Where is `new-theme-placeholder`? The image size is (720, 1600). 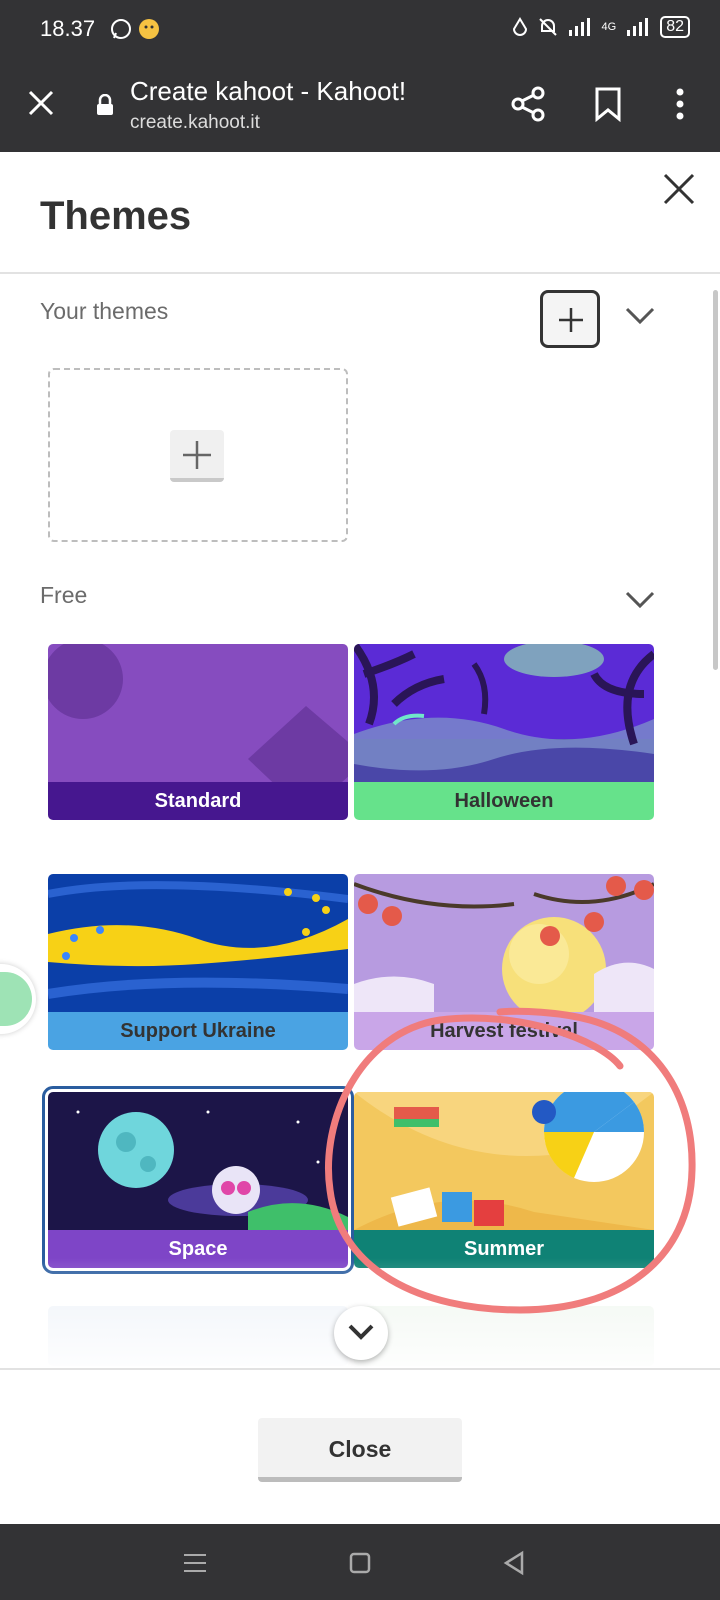 new-theme-placeholder is located at coordinates (198, 455).